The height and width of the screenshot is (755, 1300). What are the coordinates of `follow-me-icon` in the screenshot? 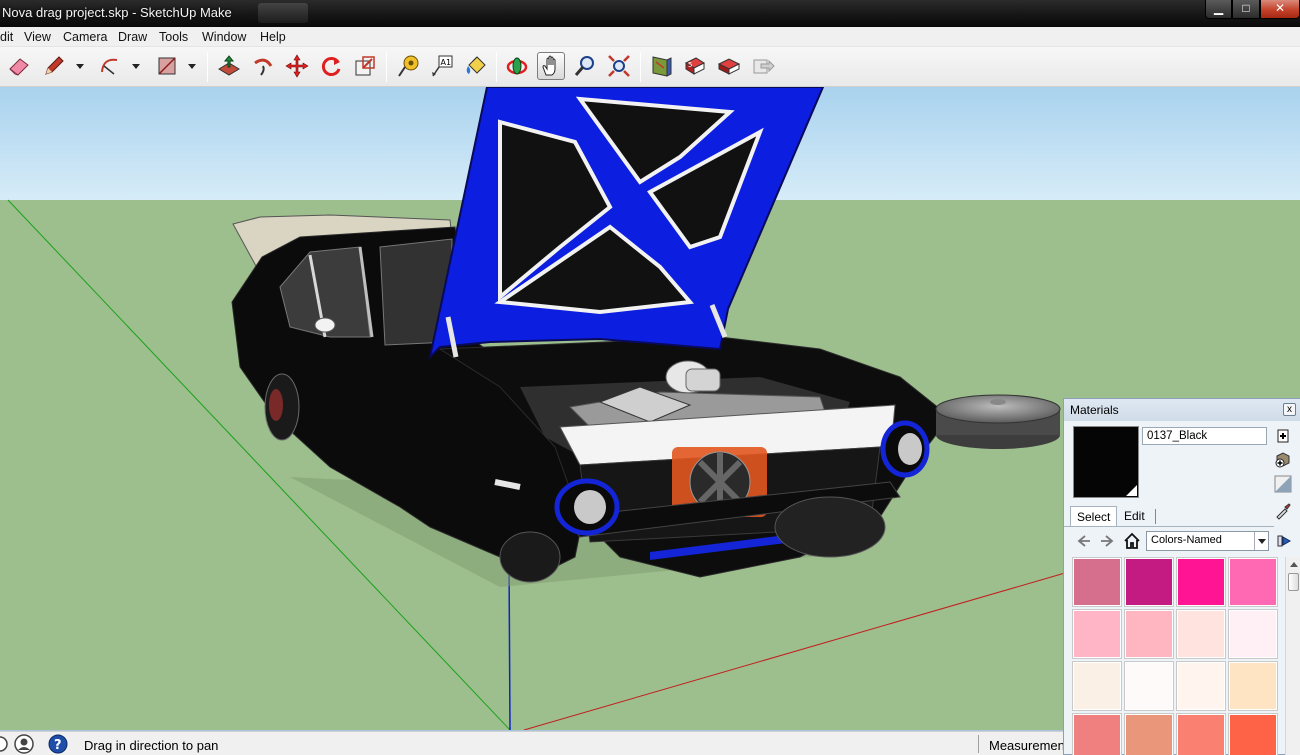 It's located at (263, 67).